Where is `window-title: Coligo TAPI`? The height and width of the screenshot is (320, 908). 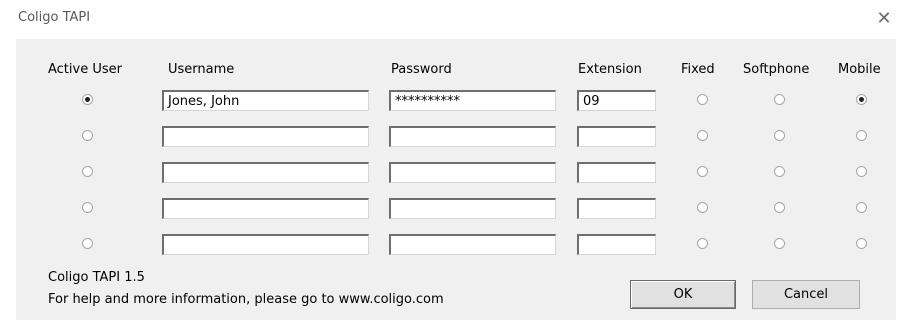
window-title: Coligo TAPI is located at coordinates (54, 17).